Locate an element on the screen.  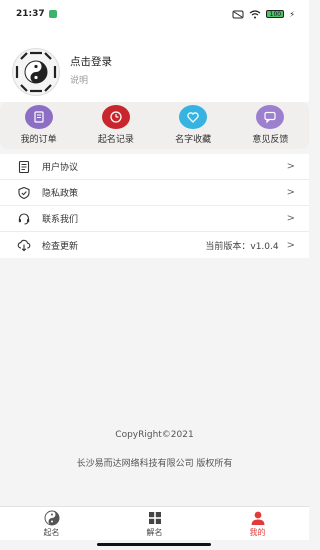
profile-header: 点击登录 说明 is located at coordinates (154, 65).